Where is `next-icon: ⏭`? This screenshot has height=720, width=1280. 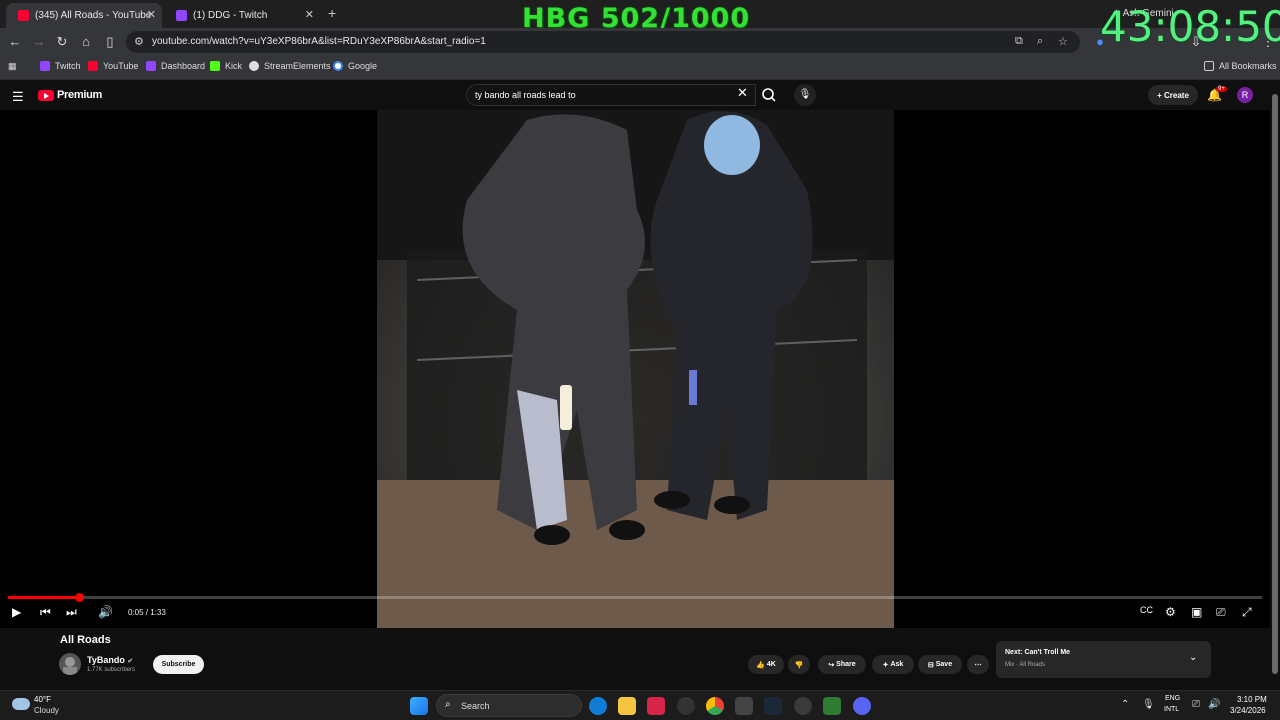
next-icon: ⏭ is located at coordinates (71, 612).